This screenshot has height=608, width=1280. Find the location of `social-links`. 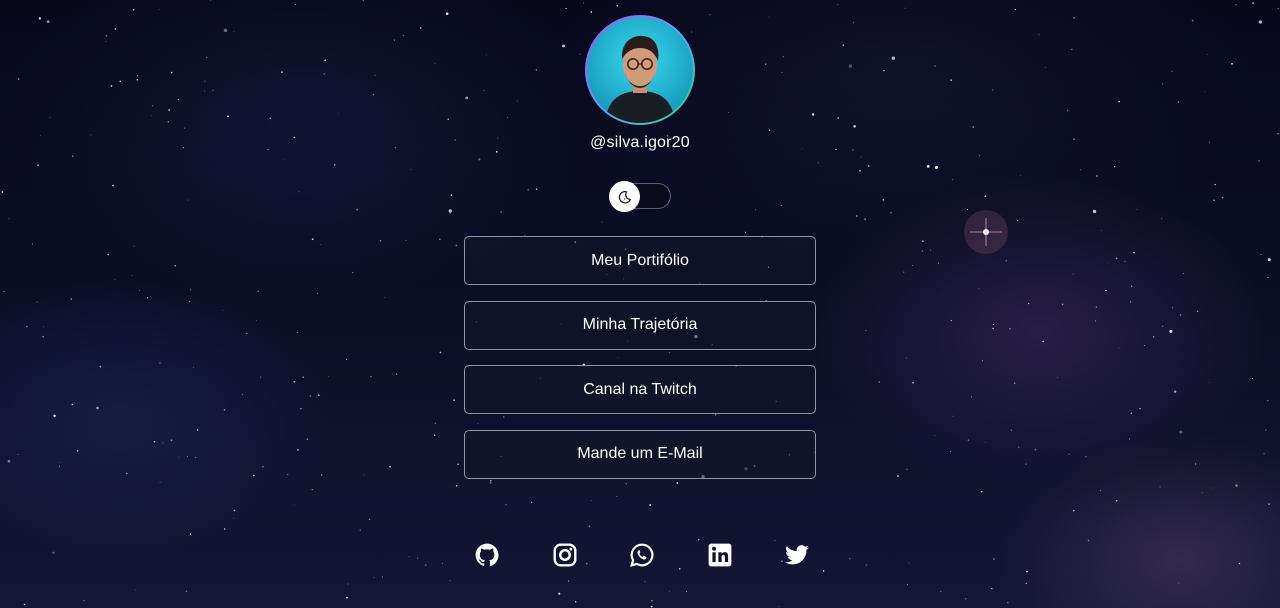

social-links is located at coordinates (642, 555).